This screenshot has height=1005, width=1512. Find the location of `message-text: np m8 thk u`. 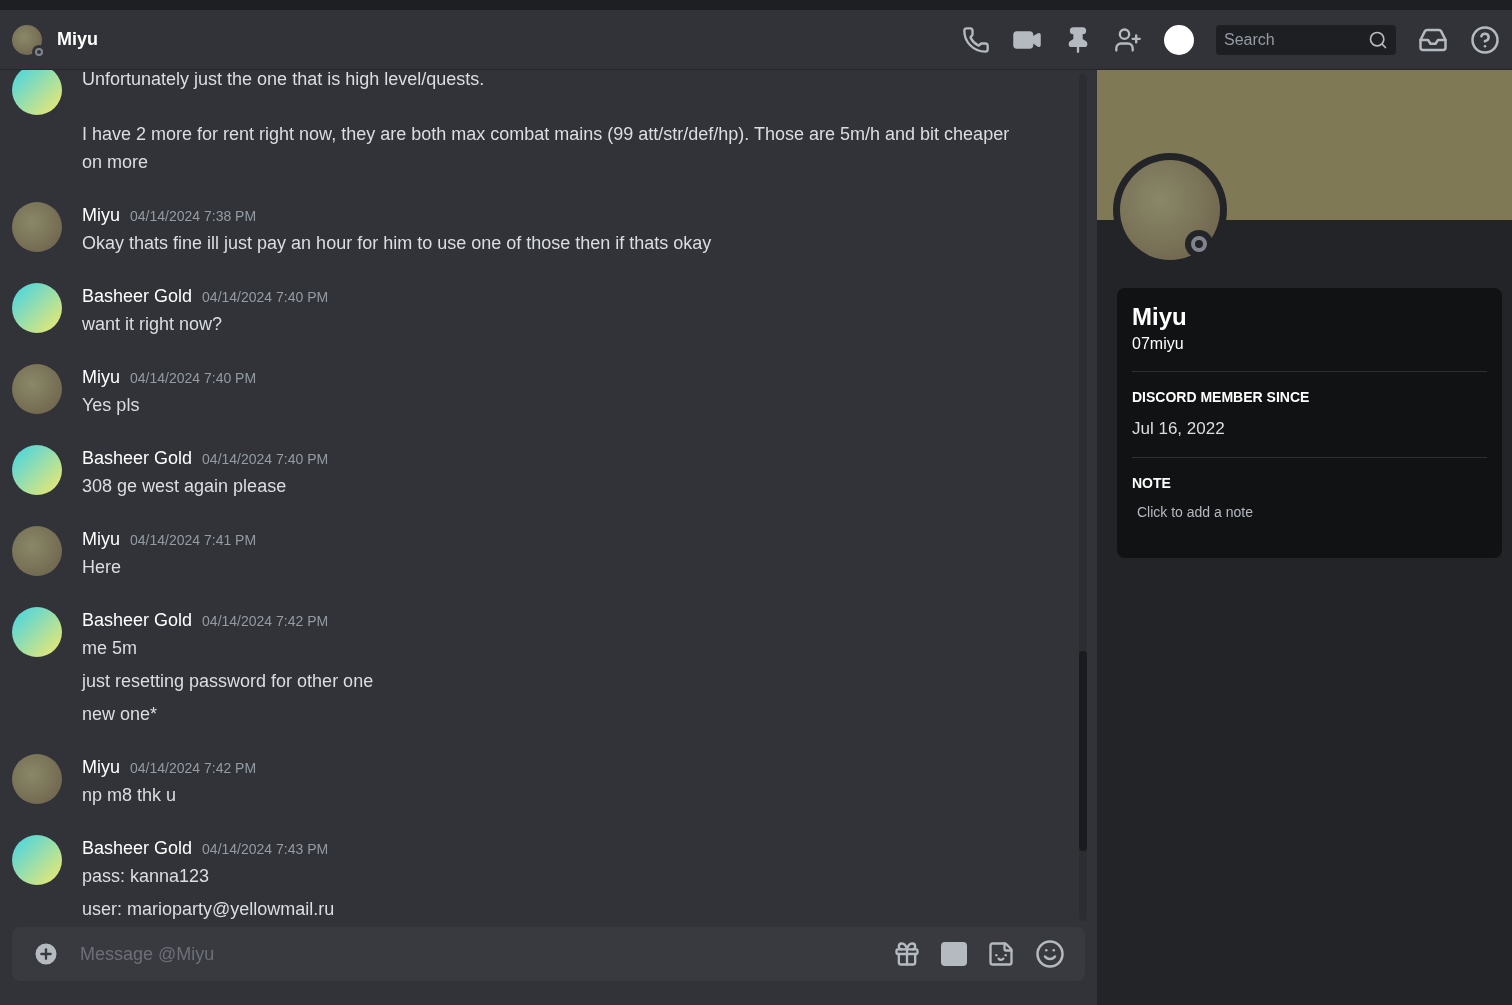

message-text: np m8 thk u is located at coordinates (130, 795).